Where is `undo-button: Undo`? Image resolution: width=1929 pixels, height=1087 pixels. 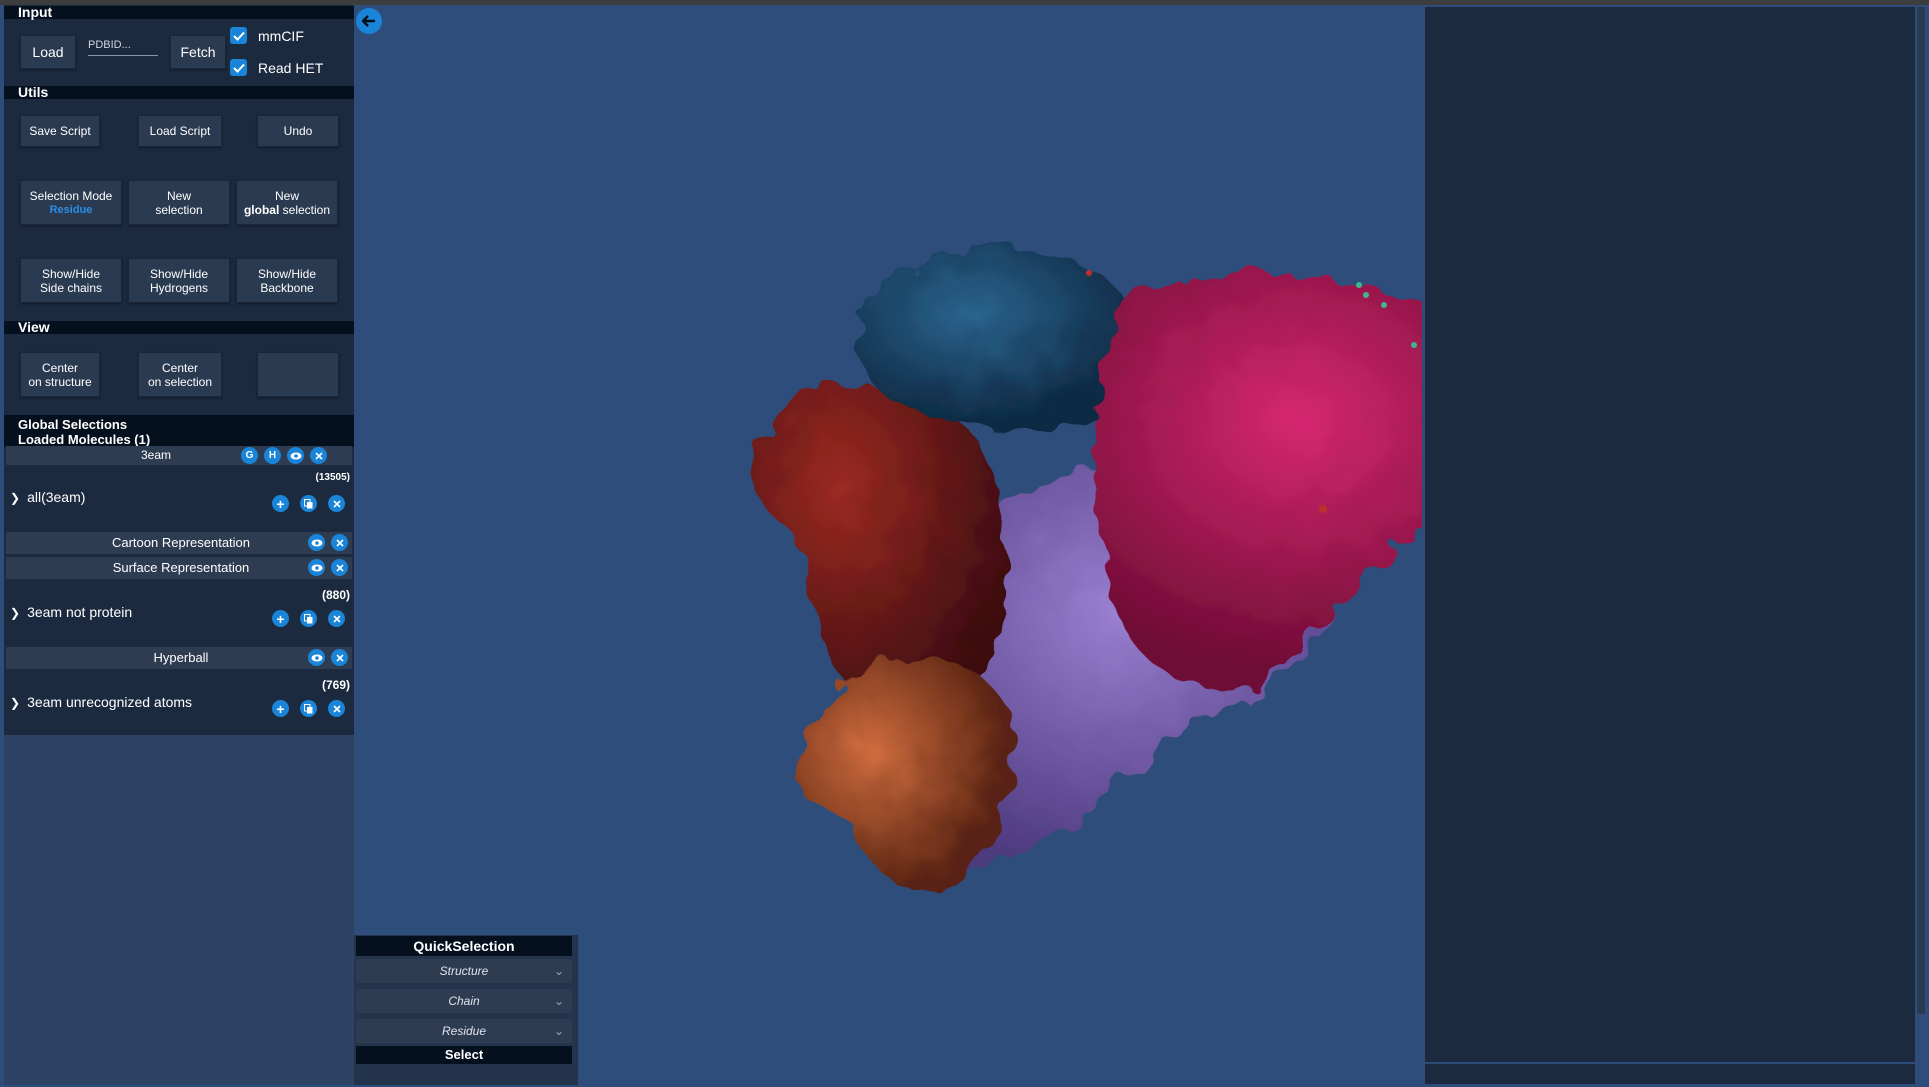
undo-button: Undo is located at coordinates (298, 131).